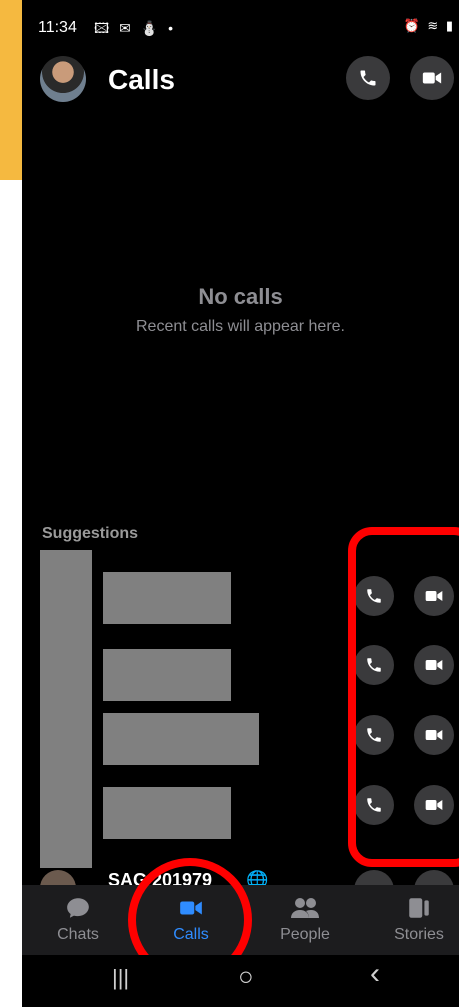 This screenshot has height=1007, width=459. Describe the element at coordinates (411, 920) in the screenshot. I see `tab-stories: Stories` at that location.